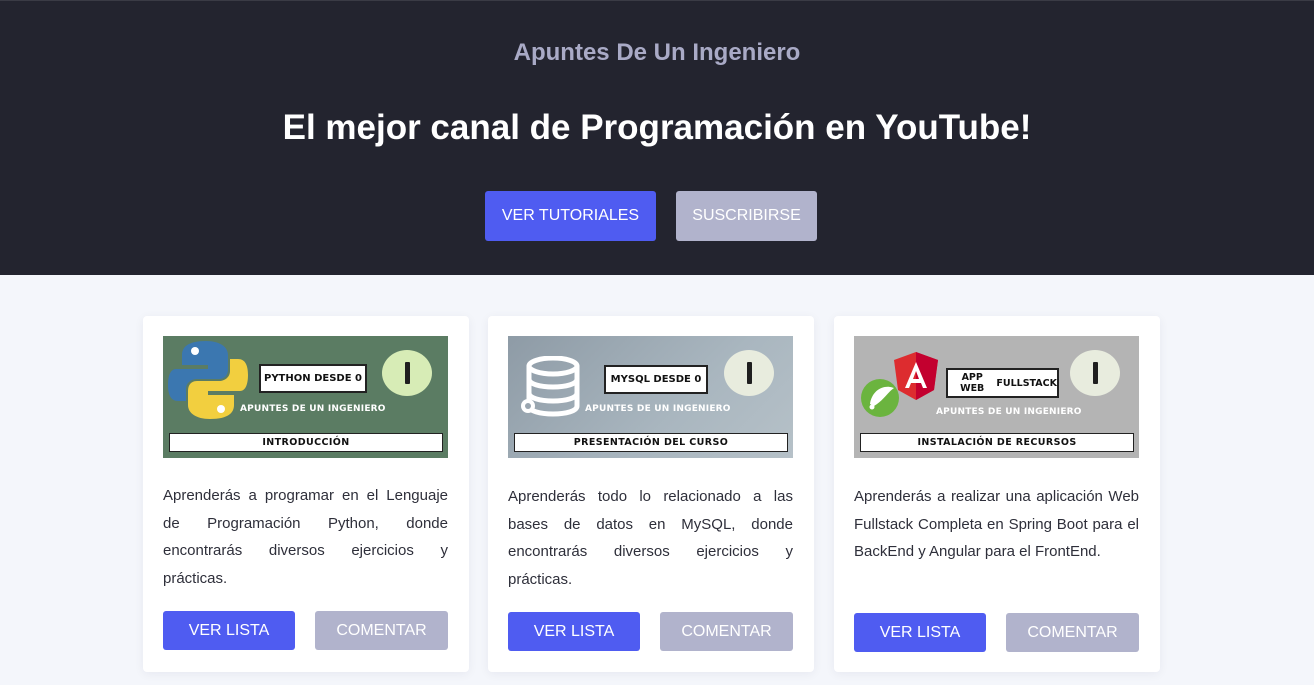 This screenshot has height=685, width=1314. I want to click on thumb-title-line2: FULLSTACK, so click(1026, 383).